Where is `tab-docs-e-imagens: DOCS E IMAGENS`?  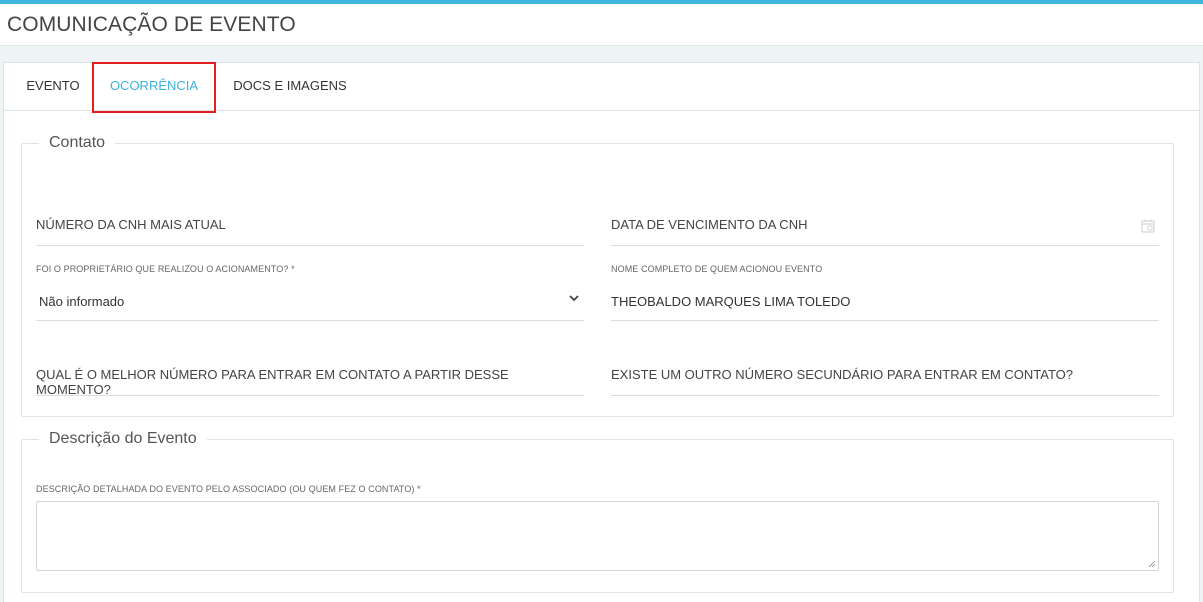 tab-docs-e-imagens: DOCS E IMAGENS is located at coordinates (290, 87).